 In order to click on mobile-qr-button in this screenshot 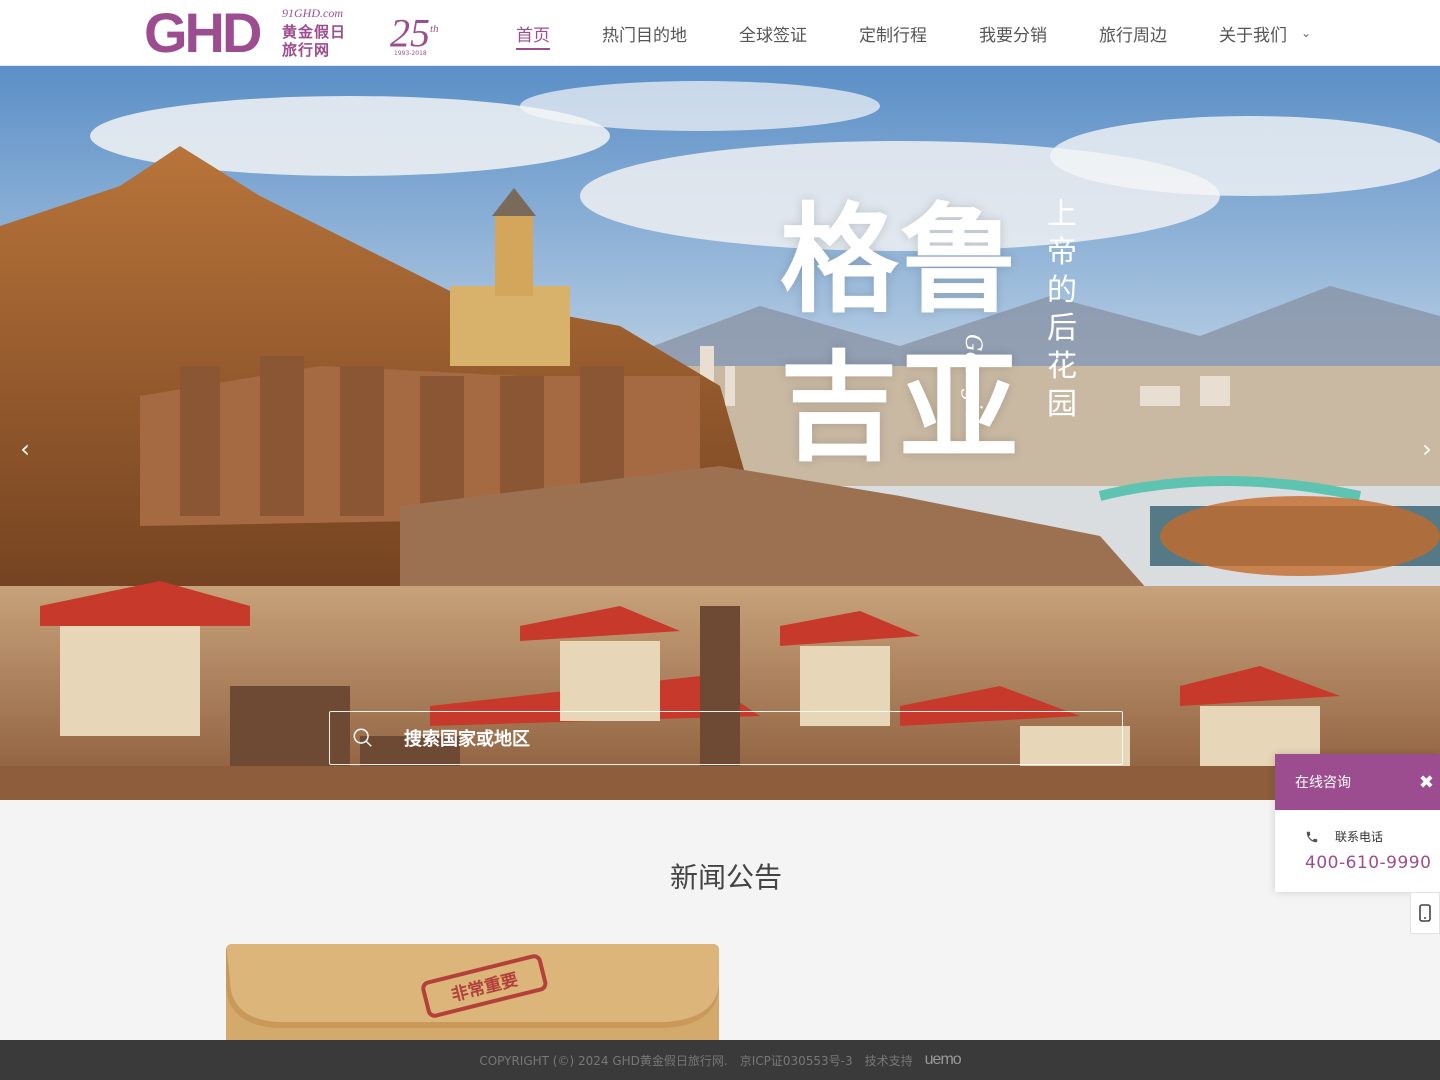, I will do `click(1425, 913)`.